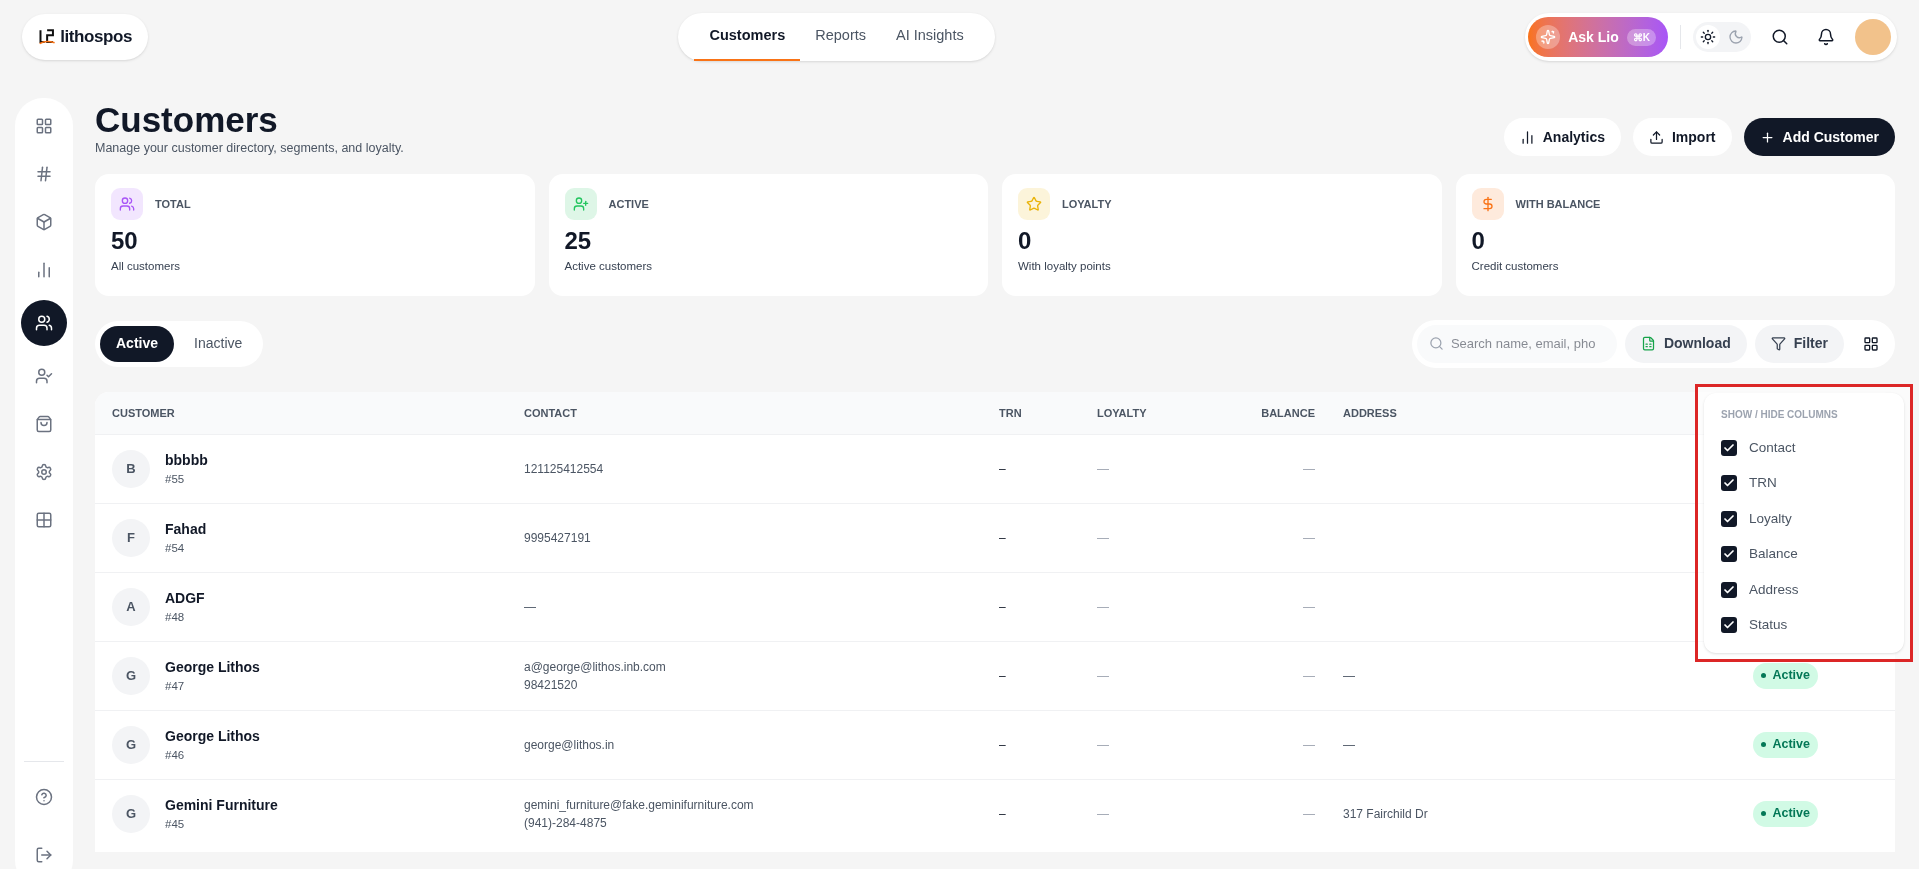 This screenshot has width=1919, height=869. I want to click on stat-caption: With loyalty points, so click(1065, 266).